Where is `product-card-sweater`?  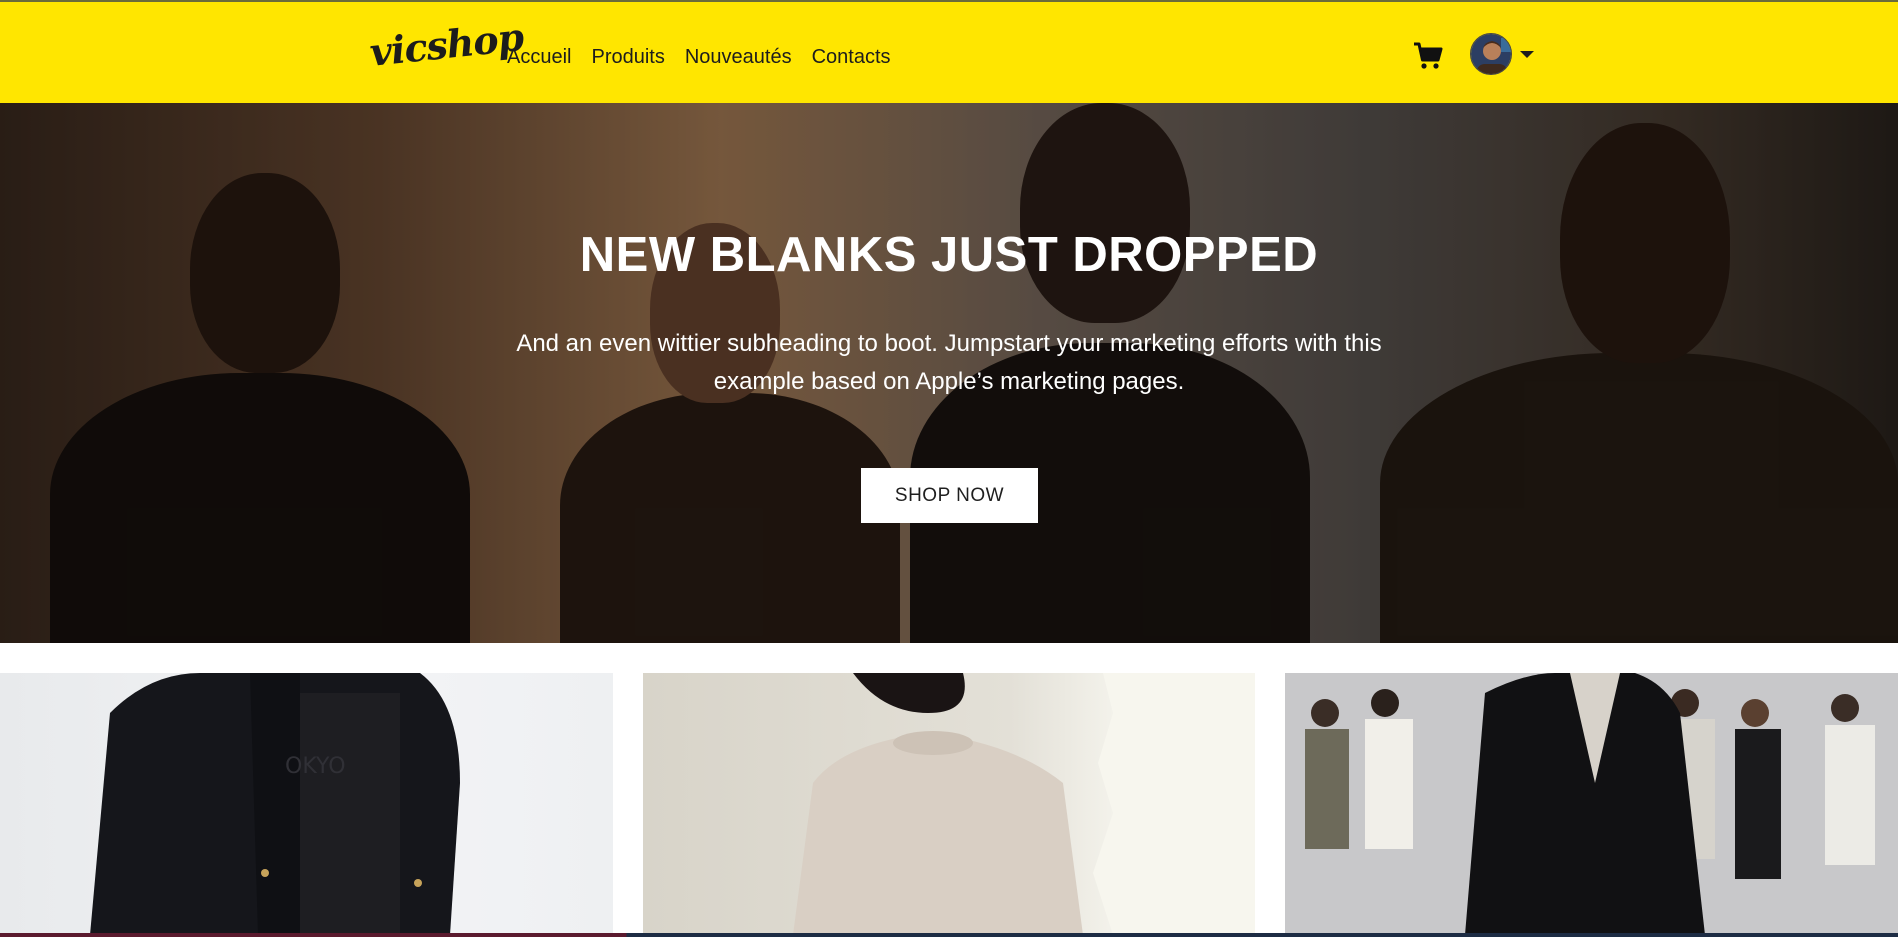 product-card-sweater is located at coordinates (949, 804).